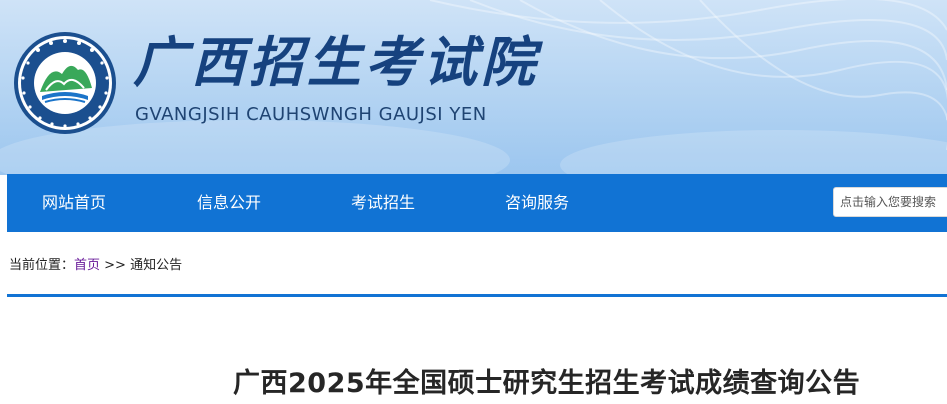 This screenshot has width=947, height=404. What do you see at coordinates (74, 203) in the screenshot?
I see `nav-item-home: 网站首页` at bounding box center [74, 203].